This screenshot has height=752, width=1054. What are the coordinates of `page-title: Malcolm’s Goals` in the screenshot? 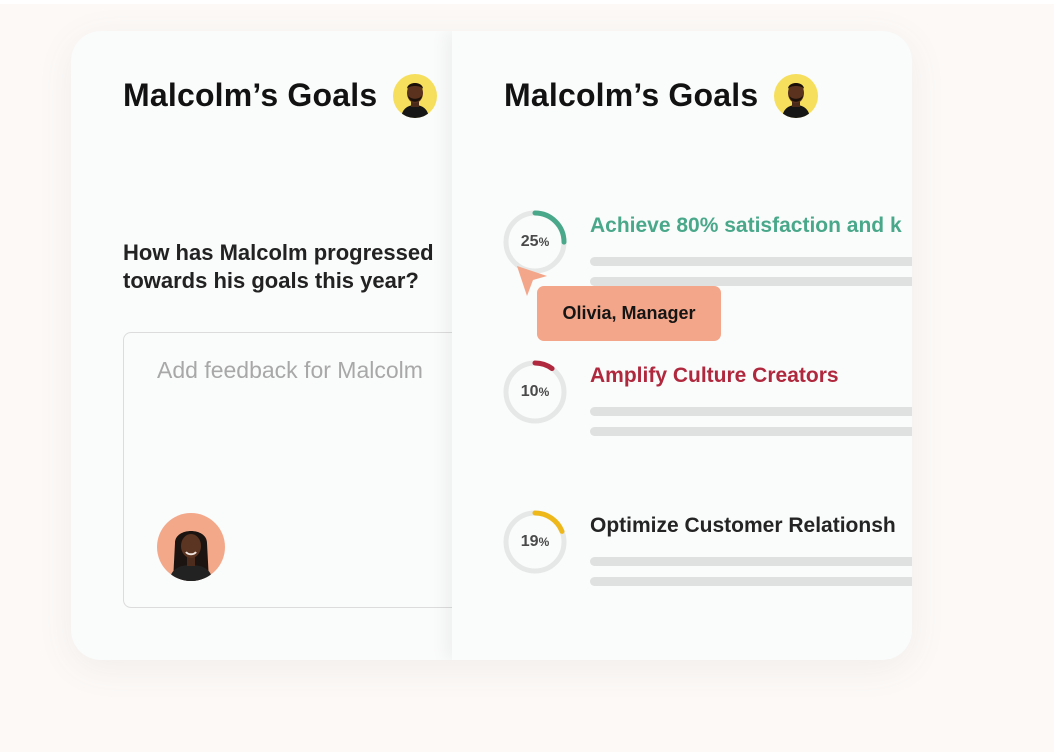 It's located at (250, 95).